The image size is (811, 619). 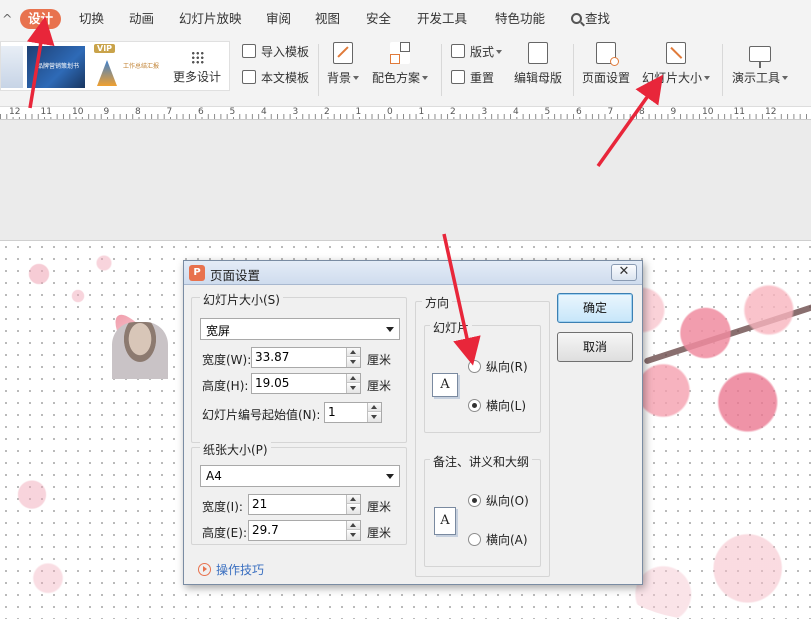 I want to click on design-thumb-4: 工作总结汇报, so click(x=141, y=67).